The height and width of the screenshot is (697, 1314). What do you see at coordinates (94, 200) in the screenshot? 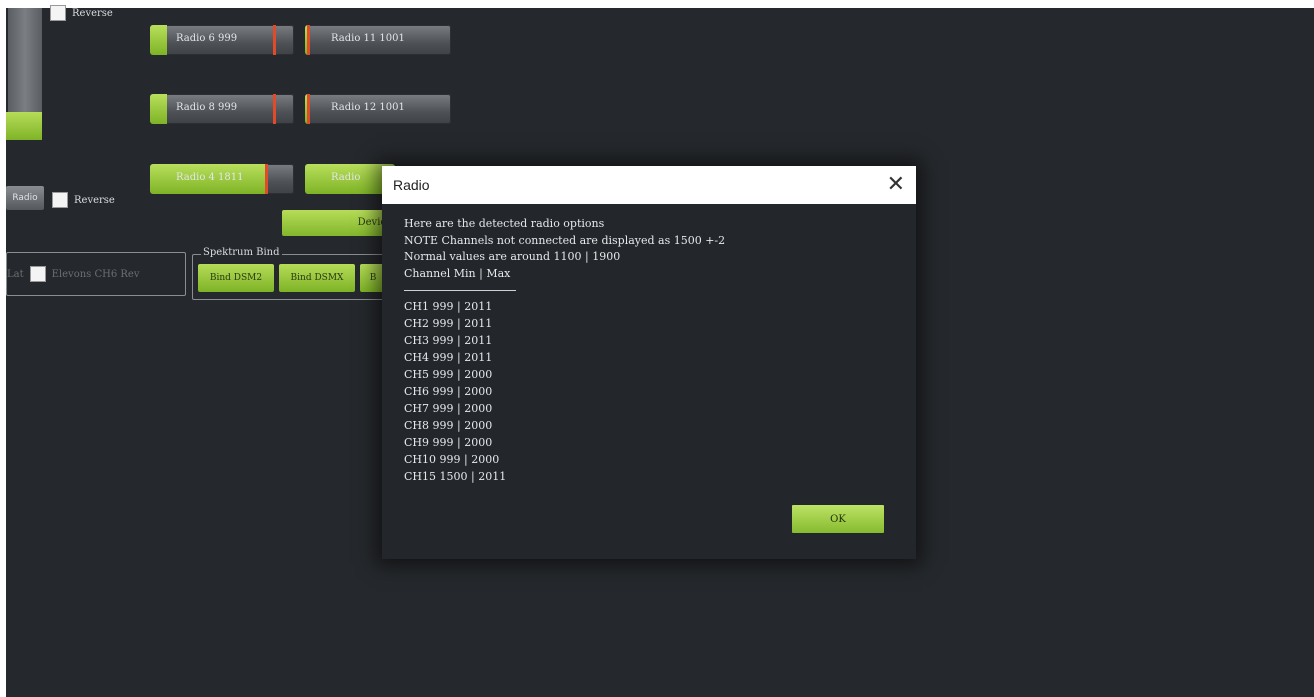
I see `reverse-mid-label: Reverse` at bounding box center [94, 200].